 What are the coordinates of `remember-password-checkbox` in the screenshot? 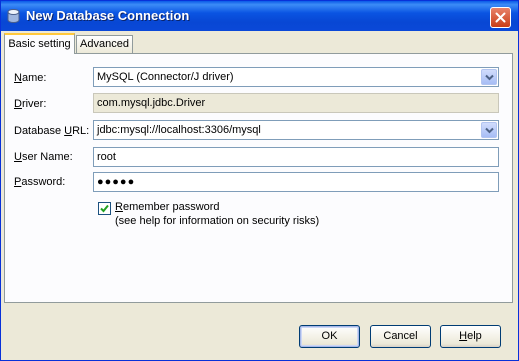 It's located at (104, 208).